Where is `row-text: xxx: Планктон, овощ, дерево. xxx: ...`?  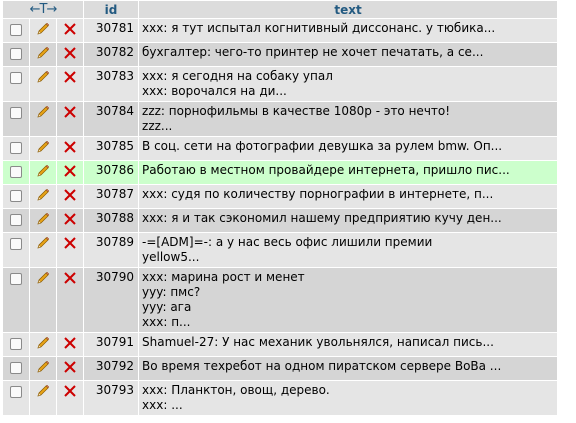 row-text: xxx: Планктон, овощ, дерево. xxx: ... is located at coordinates (348, 398).